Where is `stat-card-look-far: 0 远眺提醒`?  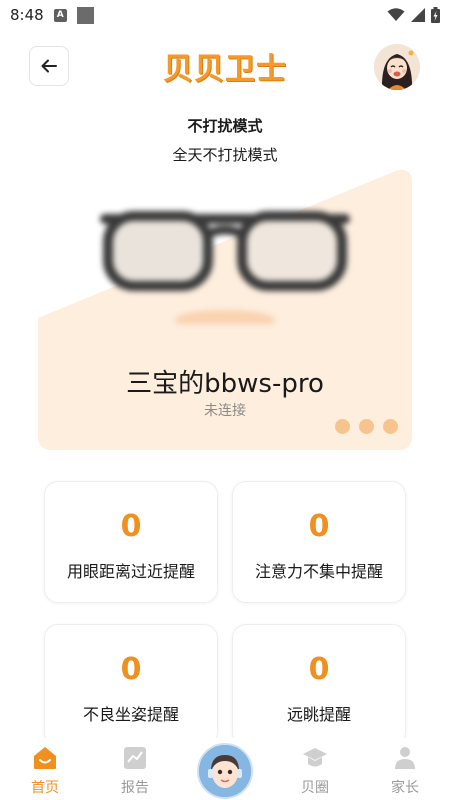
stat-card-look-far: 0 远眺提醒 is located at coordinates (319, 685).